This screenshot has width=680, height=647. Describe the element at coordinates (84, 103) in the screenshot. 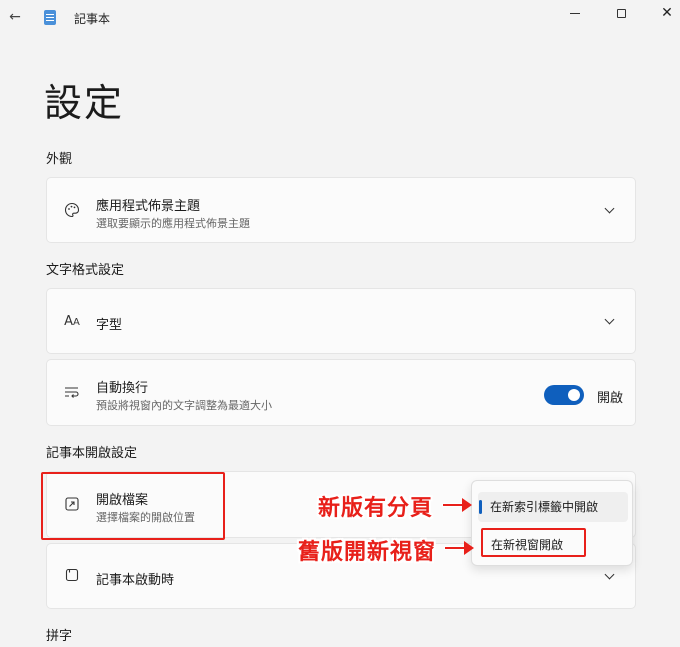

I see `page-title: 設定` at that location.